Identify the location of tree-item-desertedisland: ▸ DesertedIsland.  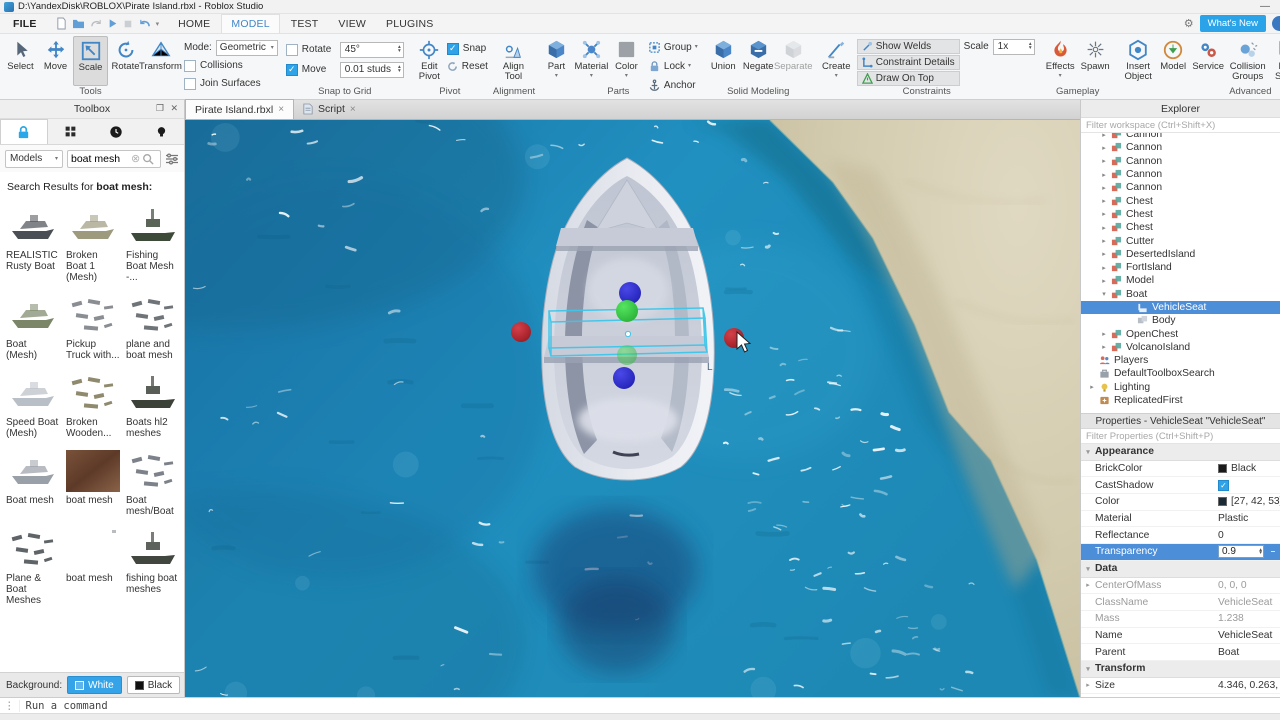
(1180, 254).